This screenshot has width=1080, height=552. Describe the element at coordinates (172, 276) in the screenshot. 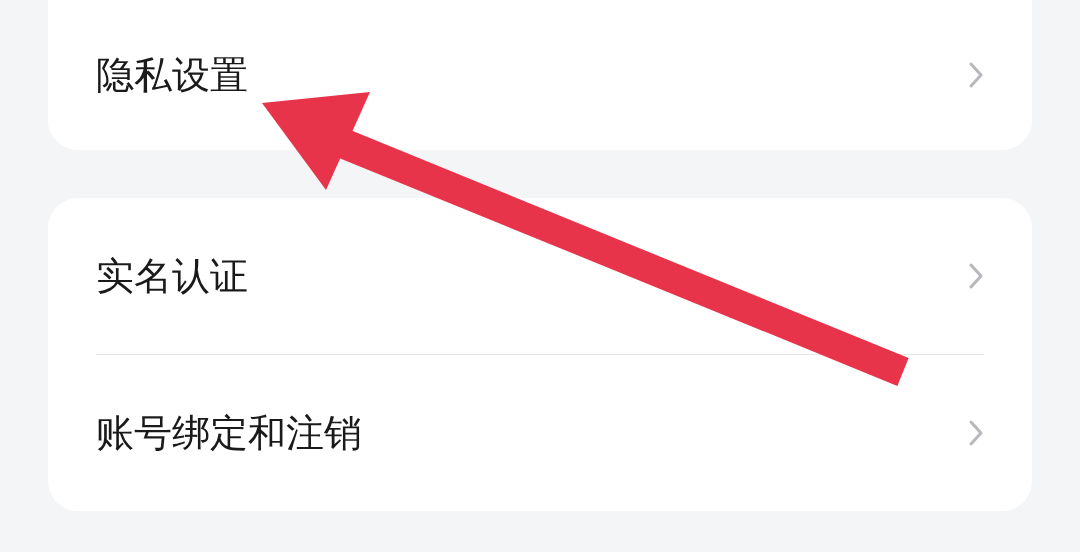

I see `settings-label: 实名认证` at that location.